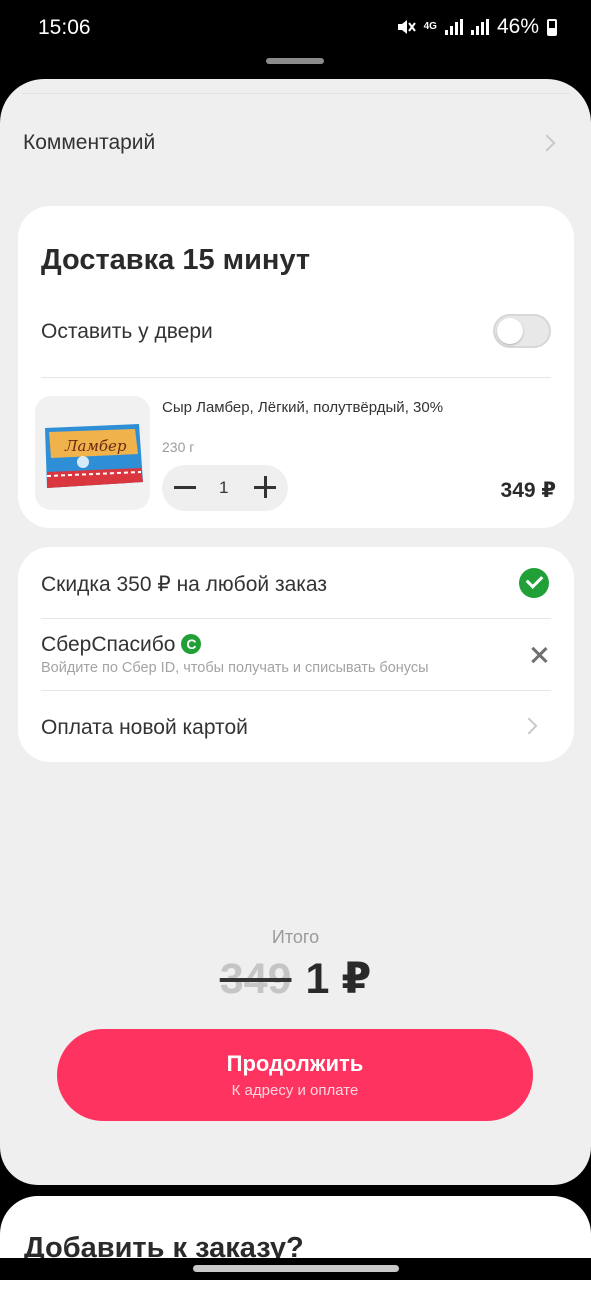 The image size is (591, 1316). I want to click on total-label: Итого, so click(295, 937).